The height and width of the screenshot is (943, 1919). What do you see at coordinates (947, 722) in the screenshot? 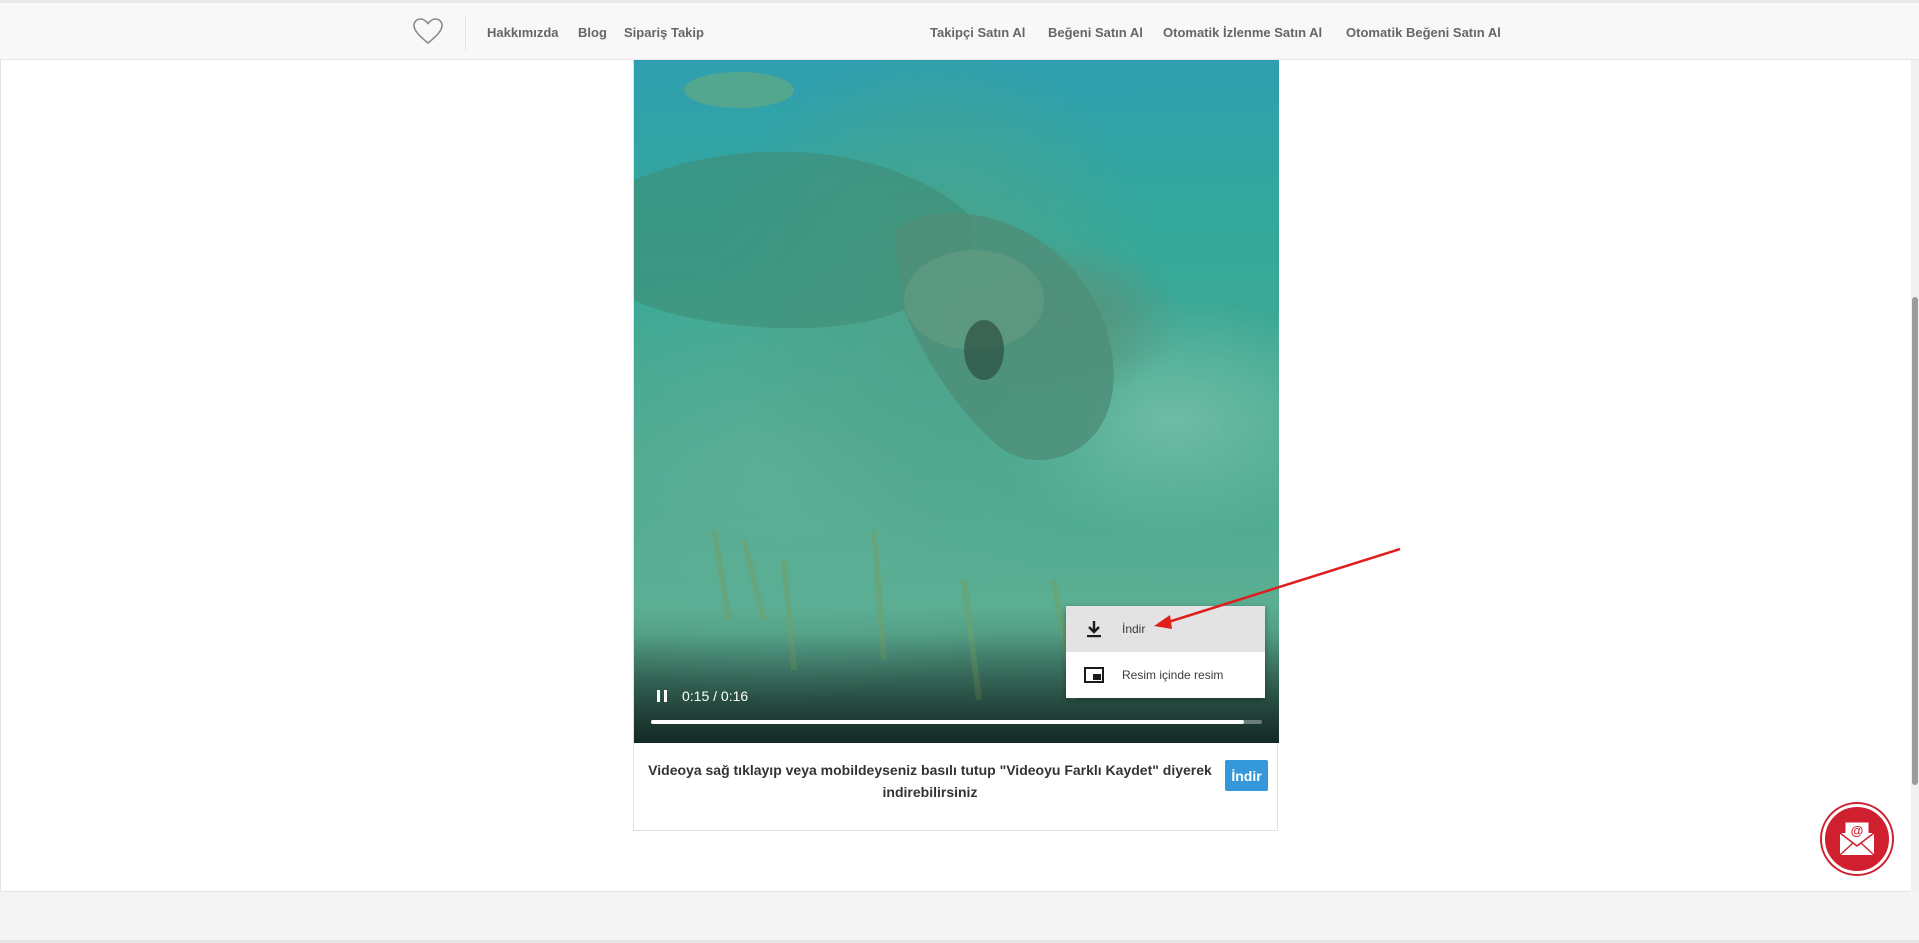
I see `progress-fill` at bounding box center [947, 722].